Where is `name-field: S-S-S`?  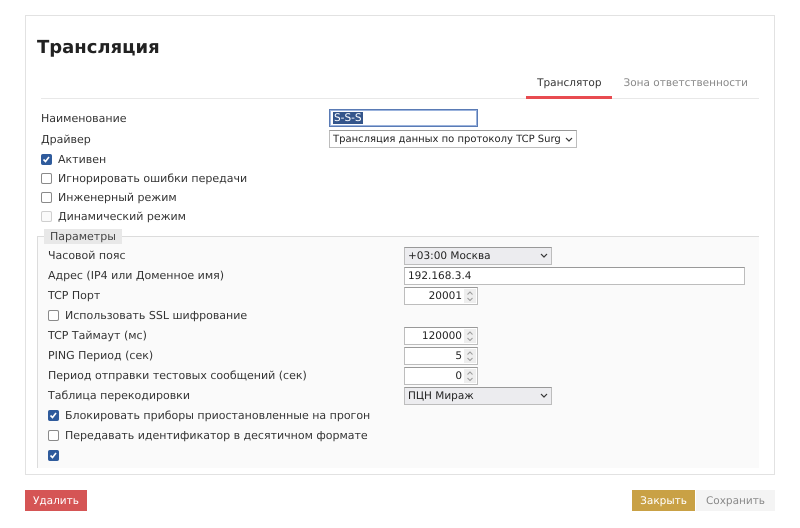
name-field: S-S-S is located at coordinates (403, 118).